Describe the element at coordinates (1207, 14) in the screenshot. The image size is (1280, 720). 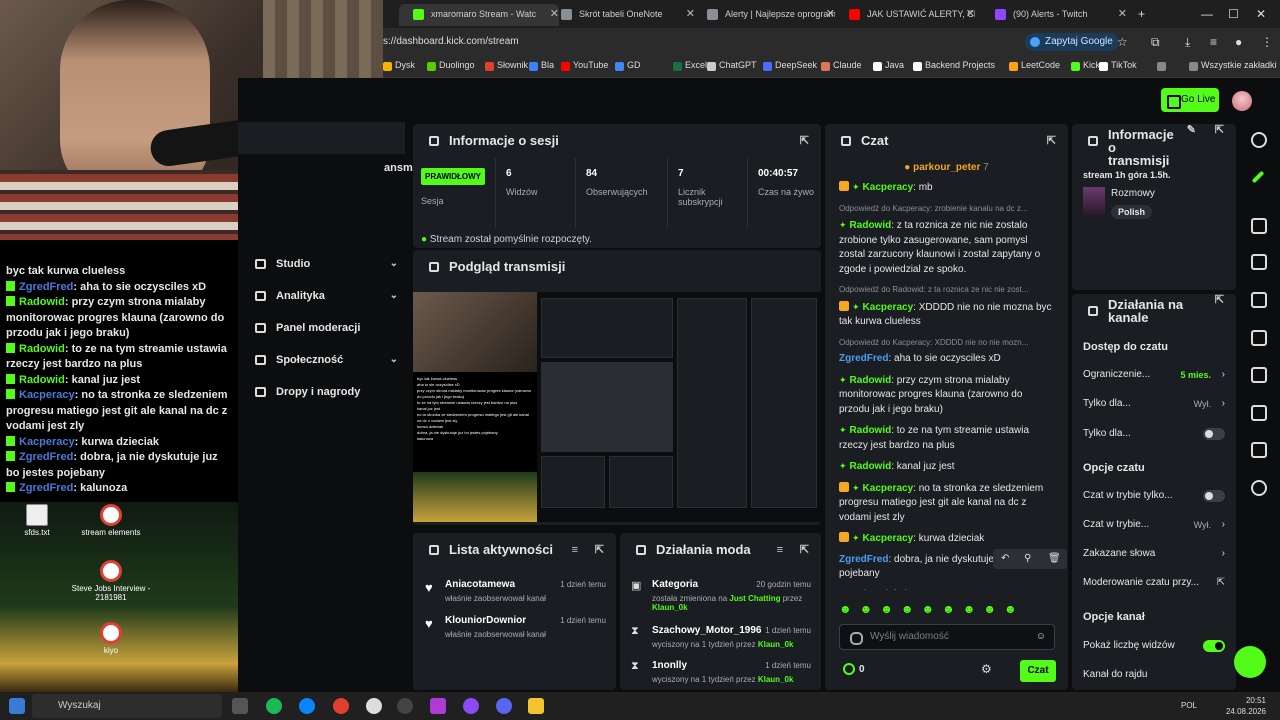
I see `minimize-icon: —` at that location.